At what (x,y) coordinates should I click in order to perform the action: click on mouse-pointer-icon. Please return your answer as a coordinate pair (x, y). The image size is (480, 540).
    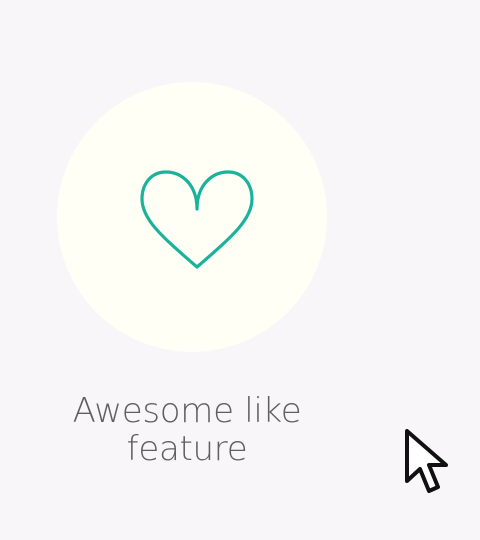
    Looking at the image, I should click on (426, 461).